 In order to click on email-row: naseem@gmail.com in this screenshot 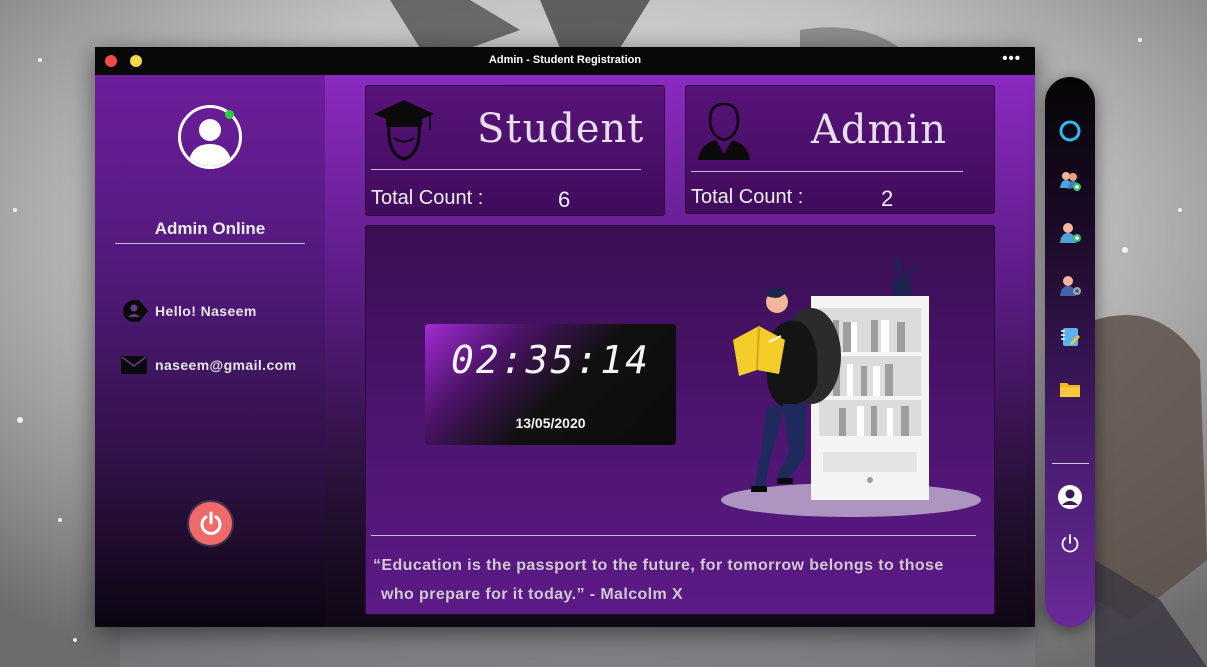, I will do `click(208, 365)`.